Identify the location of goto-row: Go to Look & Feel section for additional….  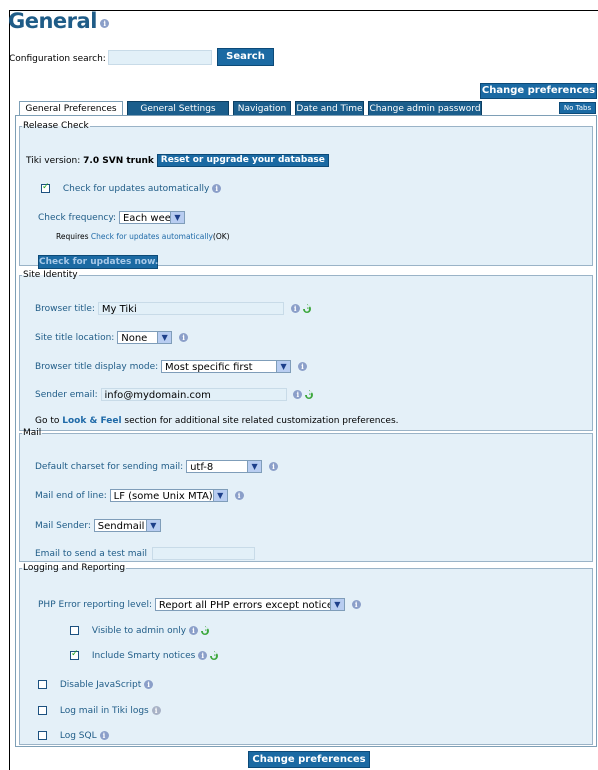
(217, 421).